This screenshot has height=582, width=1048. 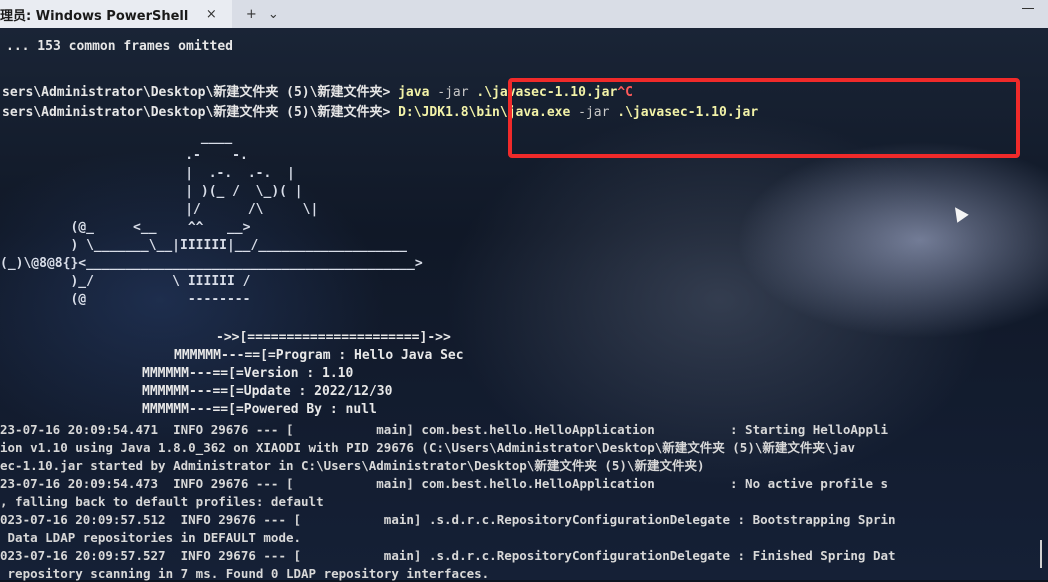 What do you see at coordinates (453, 92) in the screenshot?
I see `command-flag: -jar` at bounding box center [453, 92].